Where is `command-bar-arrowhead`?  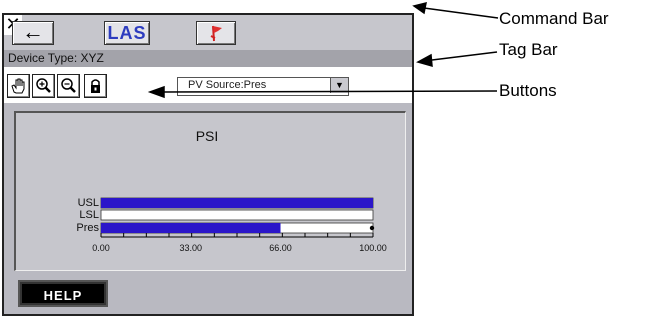 command-bar-arrowhead is located at coordinates (419, 8).